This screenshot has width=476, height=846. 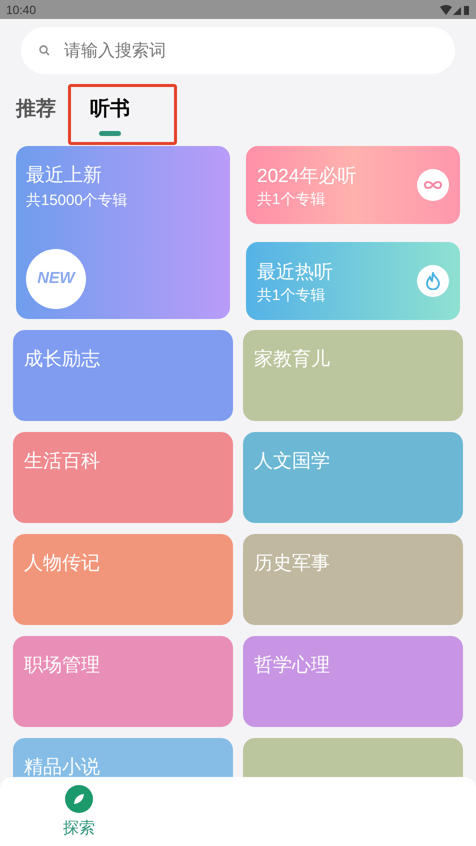 I want to click on status-icons, so click(x=455, y=10).